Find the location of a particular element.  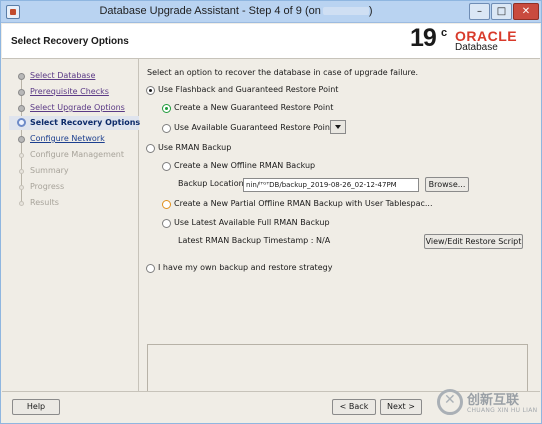

watermark-english: CHUANG XIN HU LIAN is located at coordinates (502, 410).